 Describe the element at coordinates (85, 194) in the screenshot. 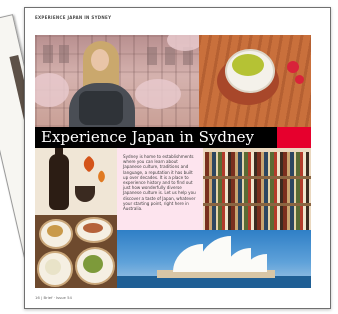

I see `sake-cup` at that location.